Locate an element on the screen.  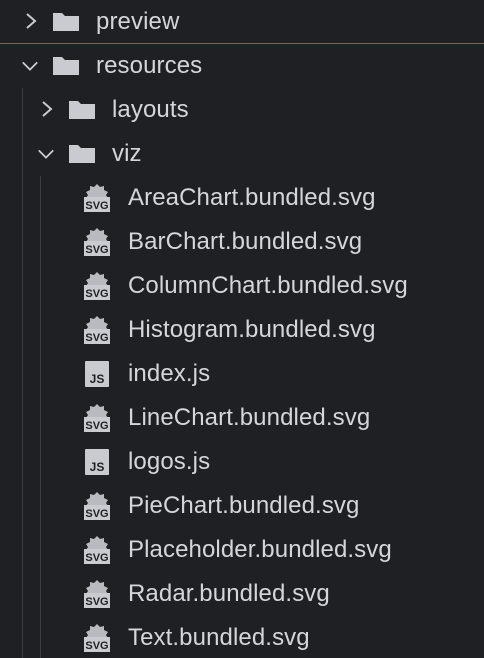
file-label: LineChart.bundled.svg is located at coordinates (249, 417).